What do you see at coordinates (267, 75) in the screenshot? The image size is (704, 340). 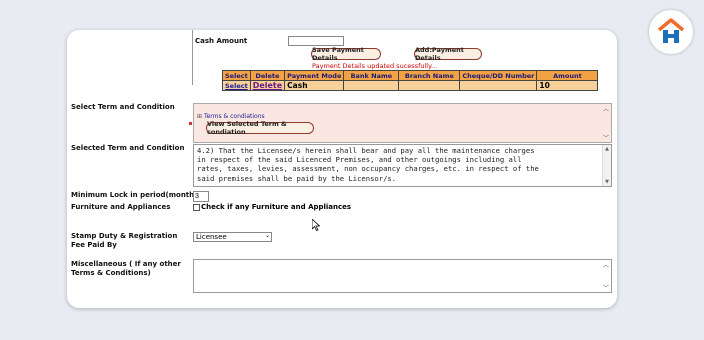 I see `col-delete: Delete` at bounding box center [267, 75].